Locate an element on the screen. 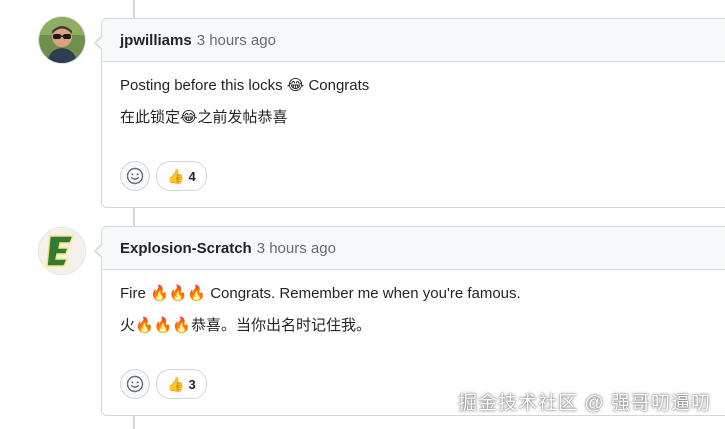 Image resolution: width=725 pixels, height=429 pixels. comment-header: Explosion-Scratch 3 hours ago is located at coordinates (413, 248).